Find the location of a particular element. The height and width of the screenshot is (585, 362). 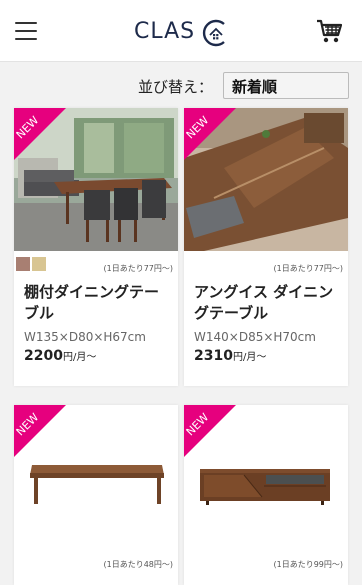

header: CLAS is located at coordinates (181, 31).